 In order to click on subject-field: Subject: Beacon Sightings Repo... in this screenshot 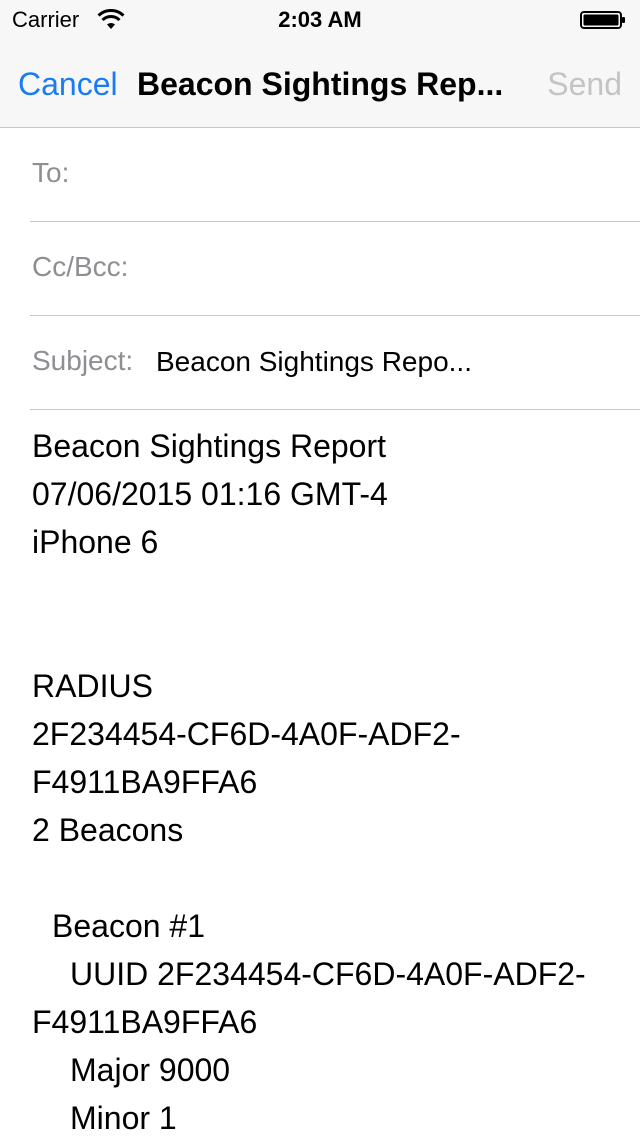, I will do `click(335, 363)`.